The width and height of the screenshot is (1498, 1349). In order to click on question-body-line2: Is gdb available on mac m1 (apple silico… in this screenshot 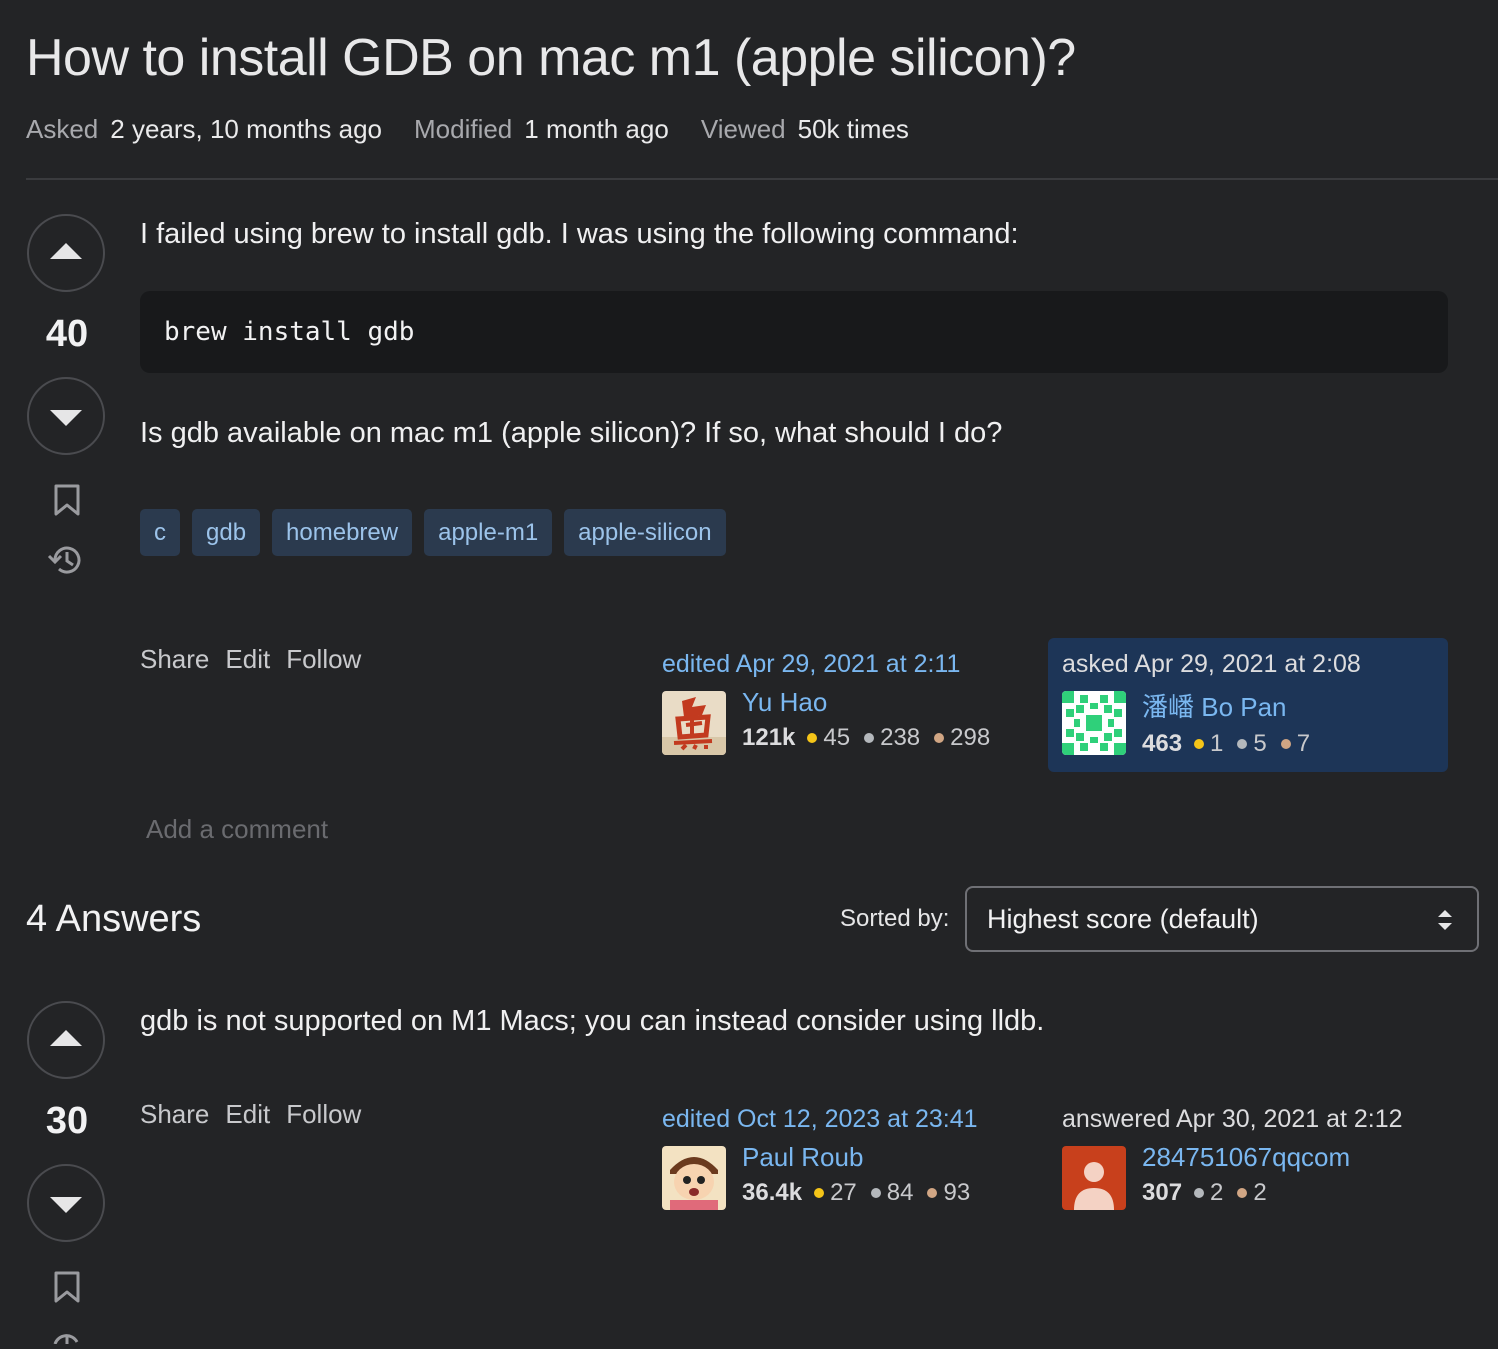, I will do `click(571, 433)`.